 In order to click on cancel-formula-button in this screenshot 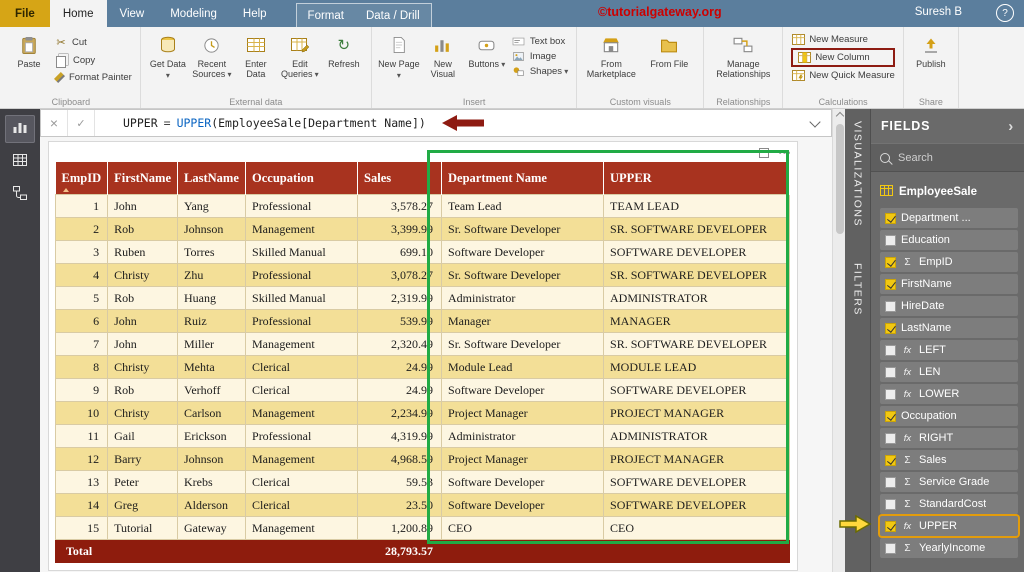, I will do `click(54, 123)`.